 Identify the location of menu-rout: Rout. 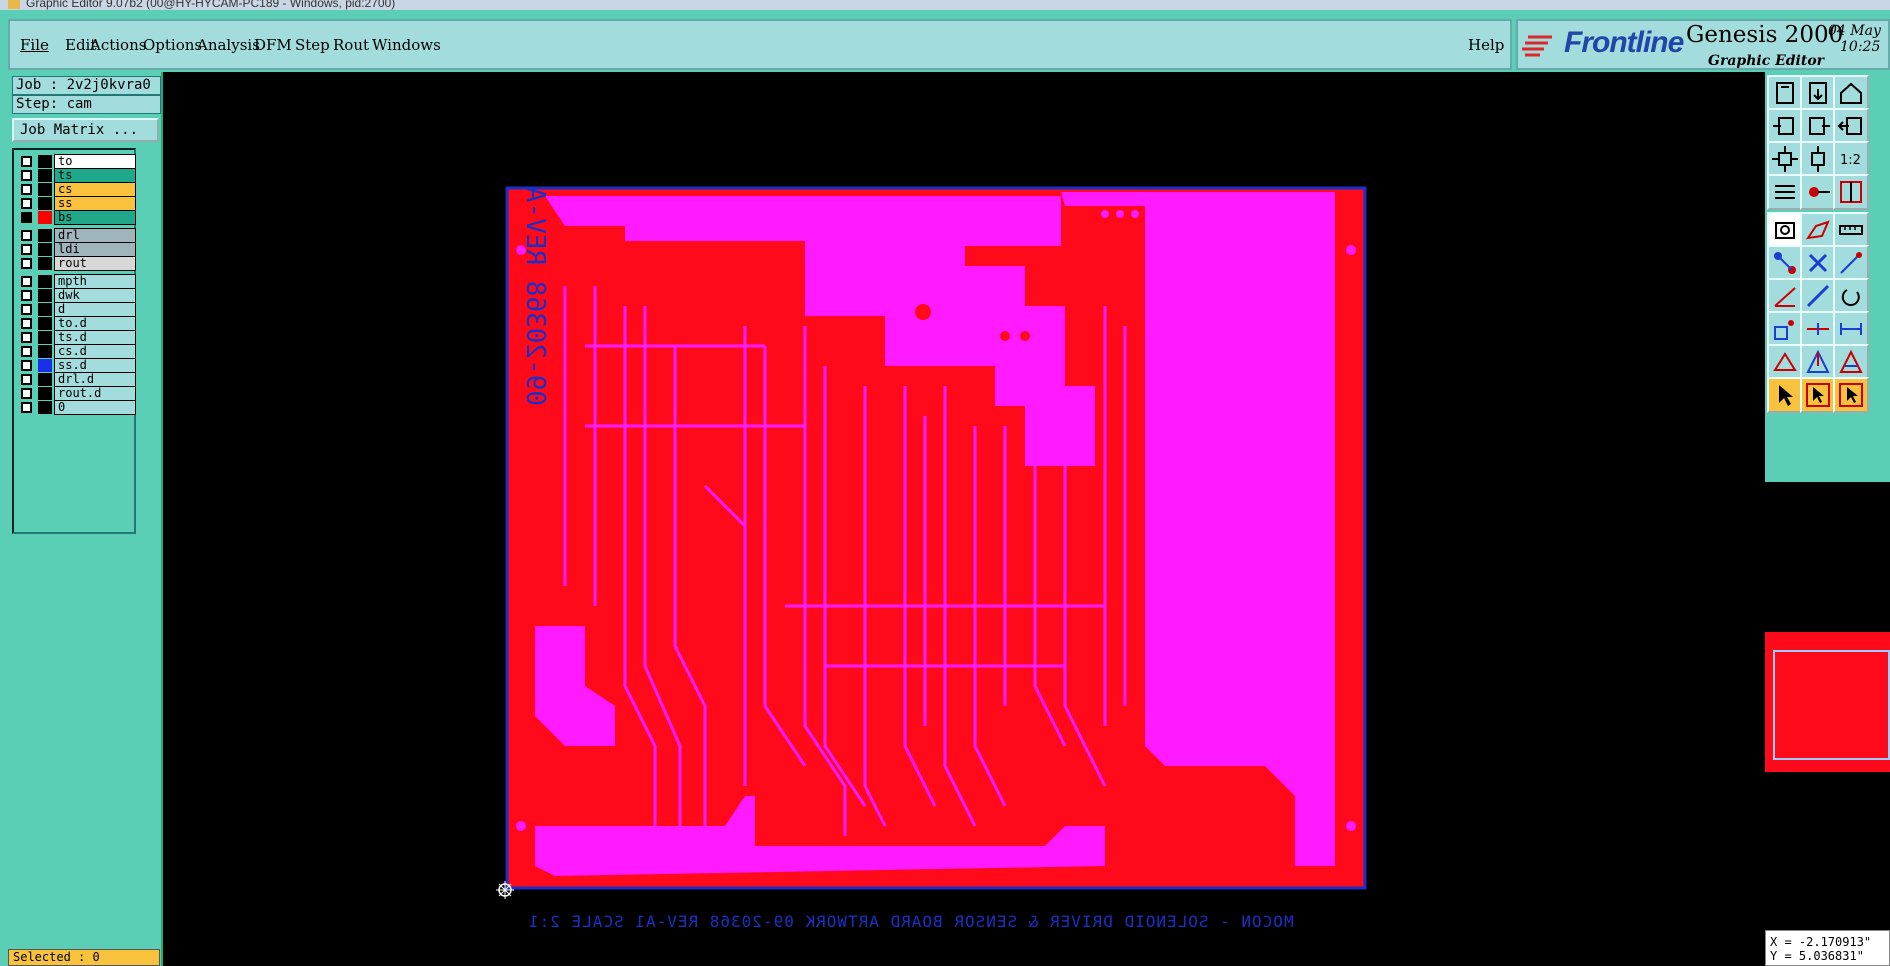
(351, 45).